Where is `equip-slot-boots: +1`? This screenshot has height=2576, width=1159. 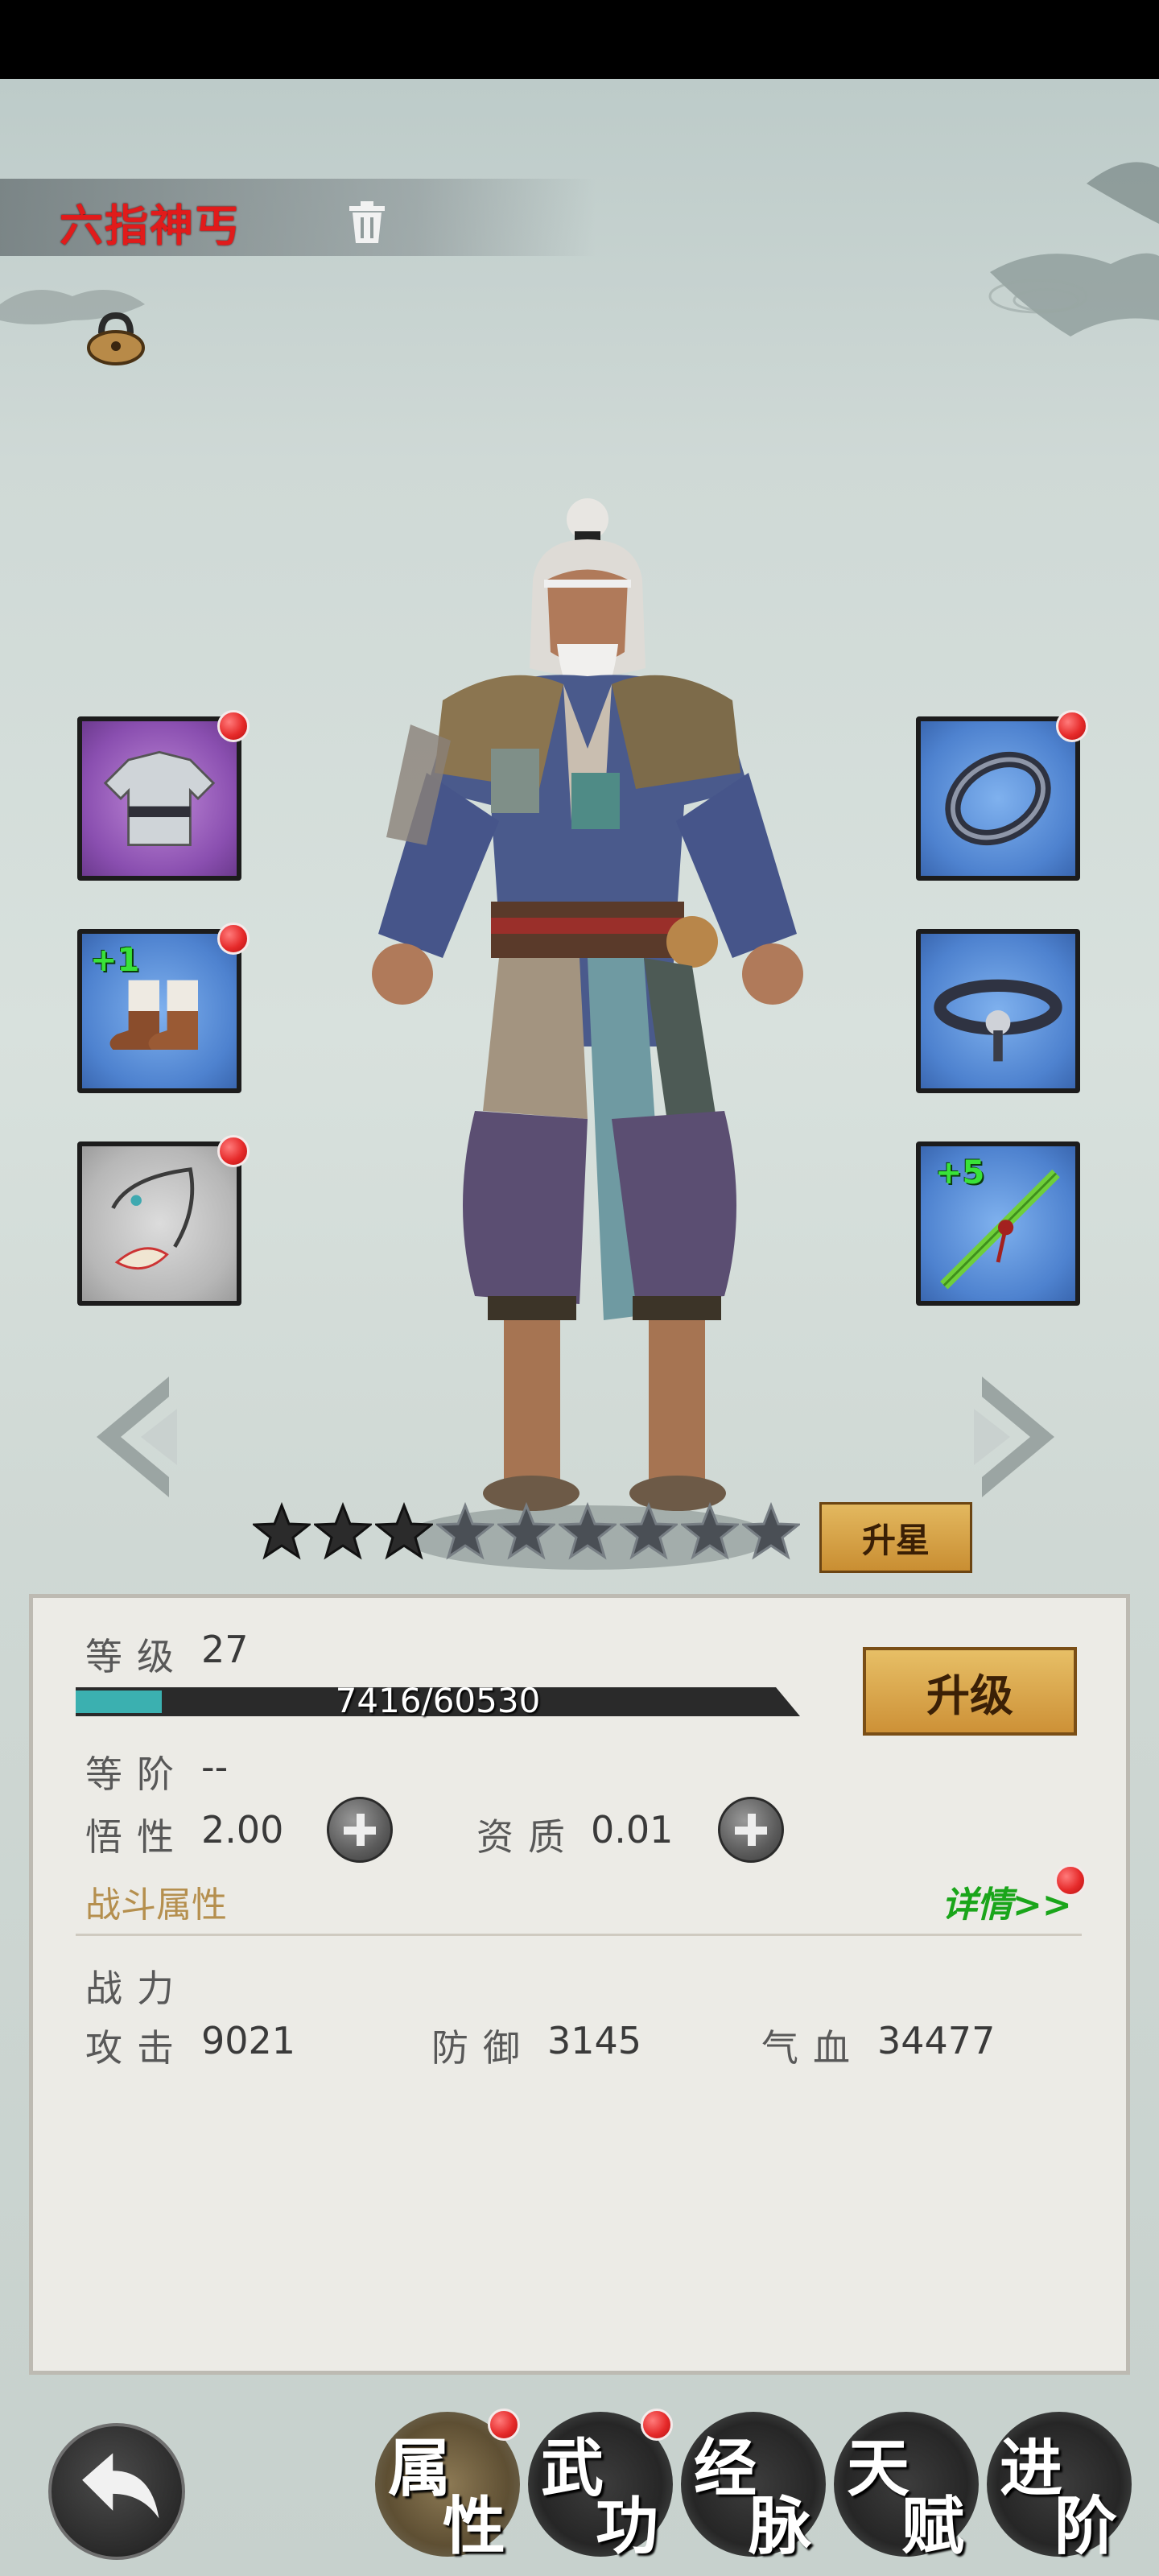
equip-slot-boots: +1 is located at coordinates (163, 1008).